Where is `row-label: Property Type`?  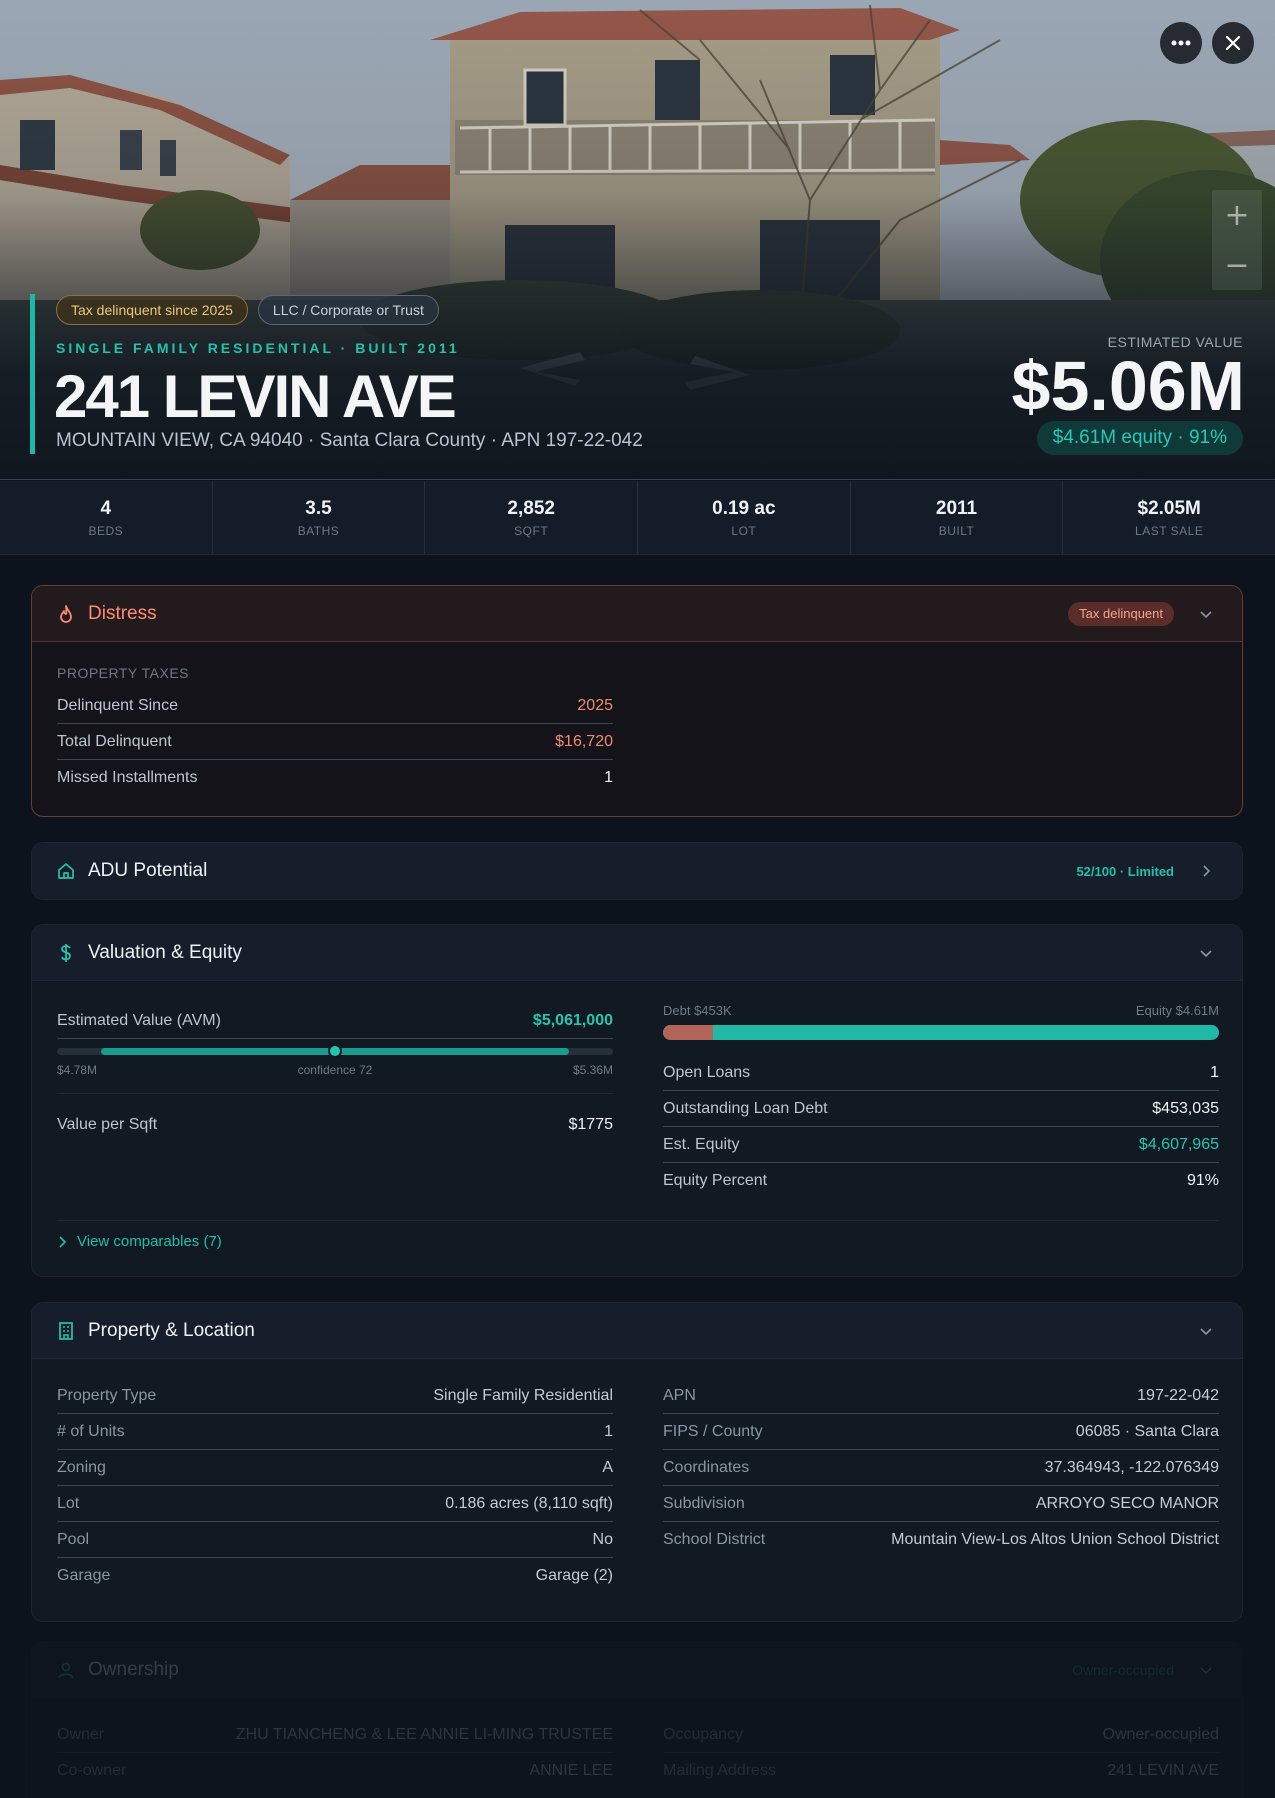 row-label: Property Type is located at coordinates (107, 1395).